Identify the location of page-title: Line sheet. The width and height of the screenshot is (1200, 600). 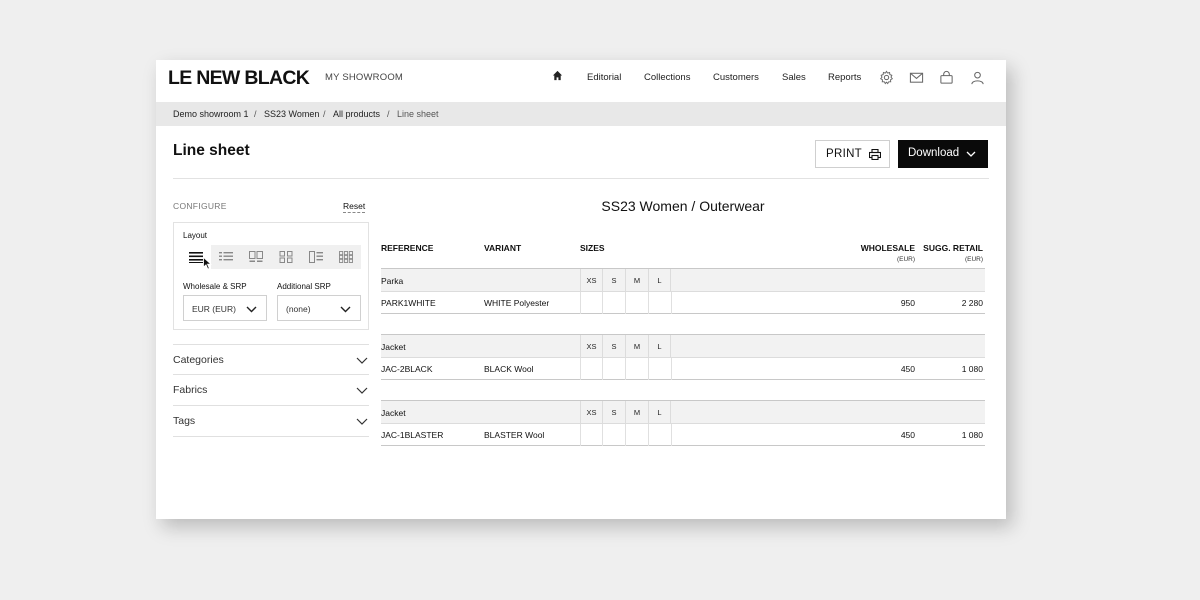
(211, 150).